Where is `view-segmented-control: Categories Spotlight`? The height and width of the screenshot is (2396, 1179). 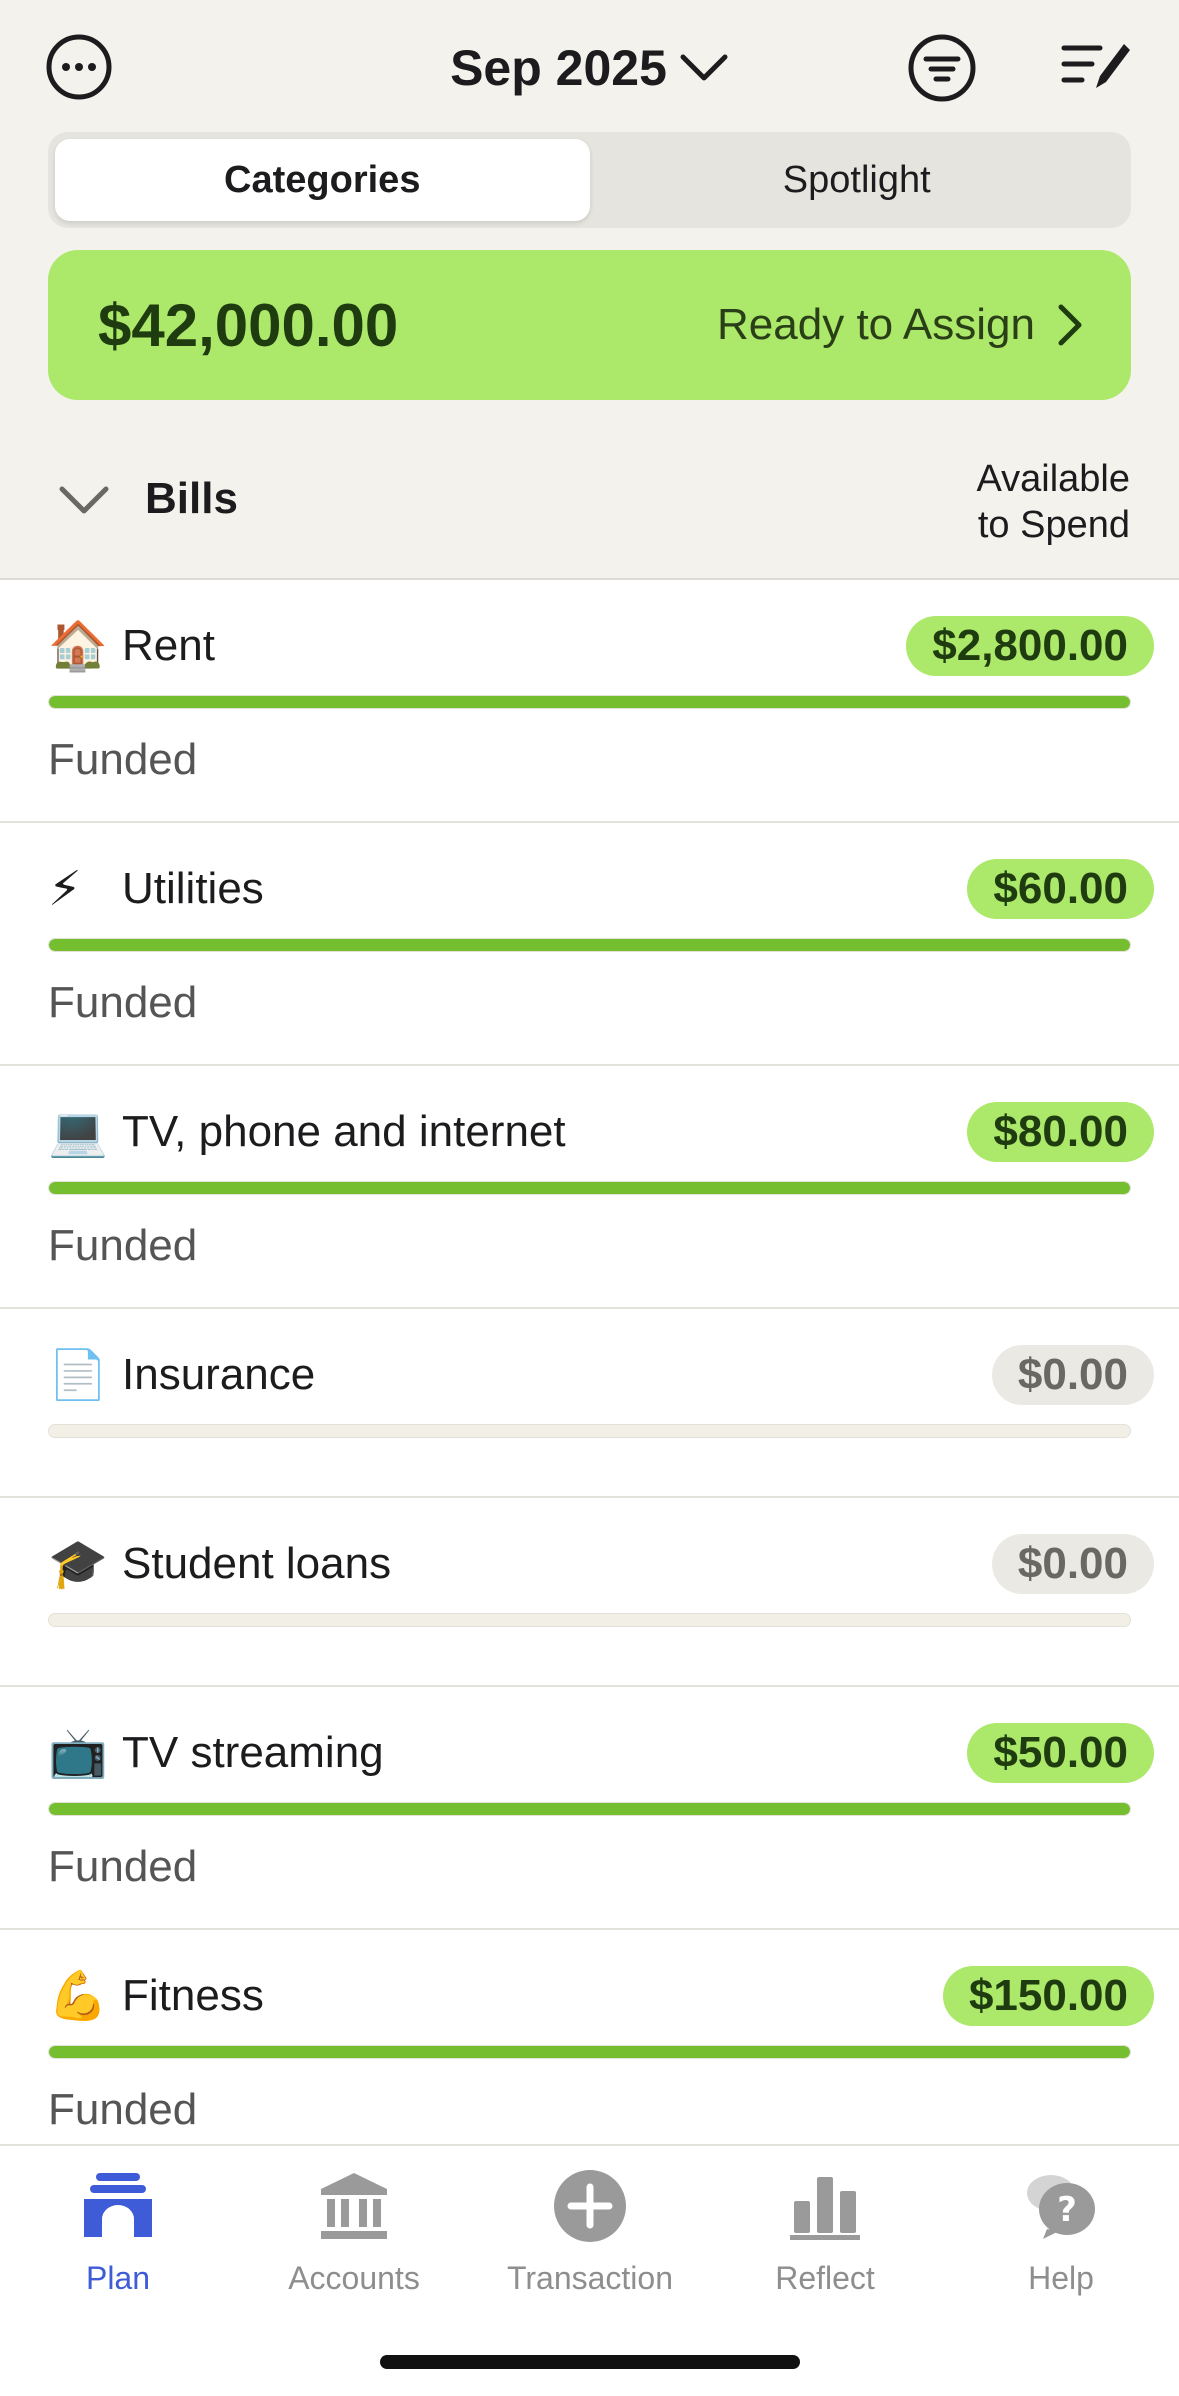 view-segmented-control: Categories Spotlight is located at coordinates (589, 180).